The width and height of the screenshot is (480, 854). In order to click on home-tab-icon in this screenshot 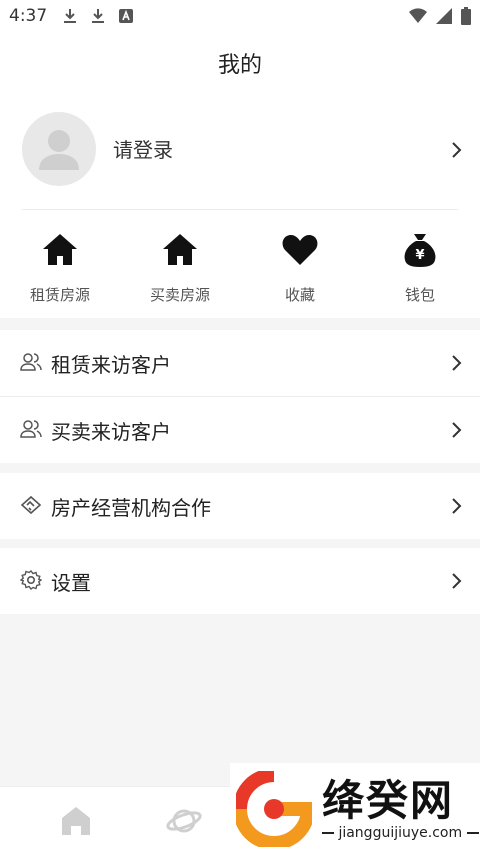, I will do `click(76, 821)`.